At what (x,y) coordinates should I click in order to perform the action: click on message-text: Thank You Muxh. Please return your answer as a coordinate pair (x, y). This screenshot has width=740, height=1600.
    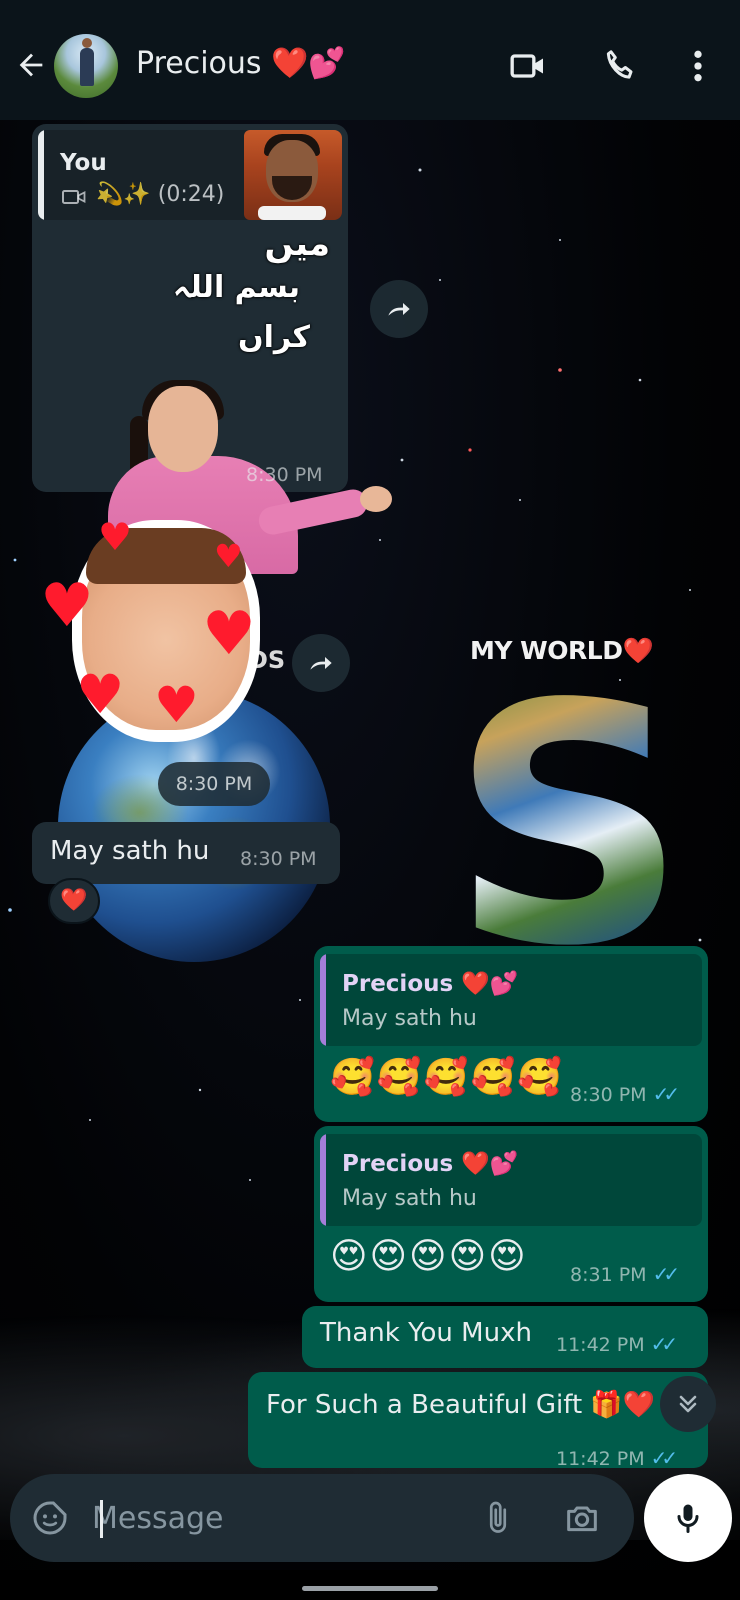
    Looking at the image, I should click on (426, 1333).